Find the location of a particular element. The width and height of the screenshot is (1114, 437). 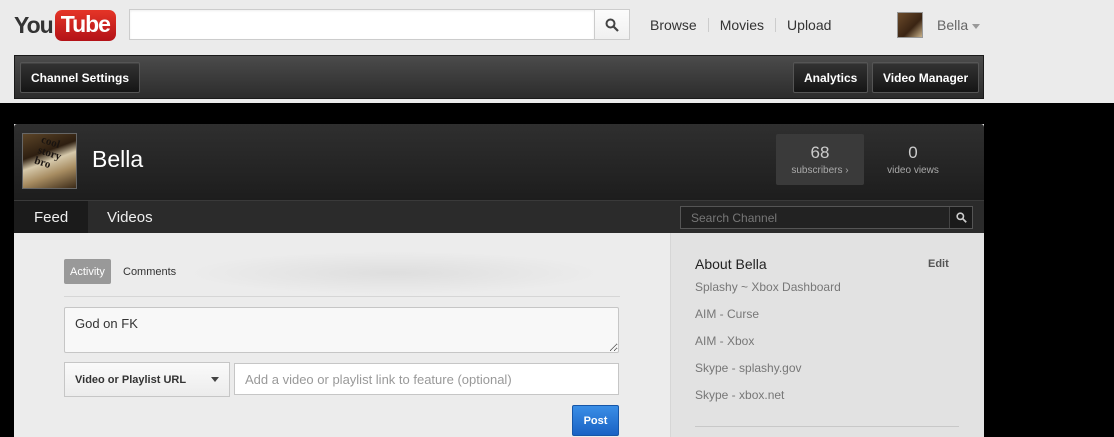

channel-name: Bella is located at coordinates (118, 159).